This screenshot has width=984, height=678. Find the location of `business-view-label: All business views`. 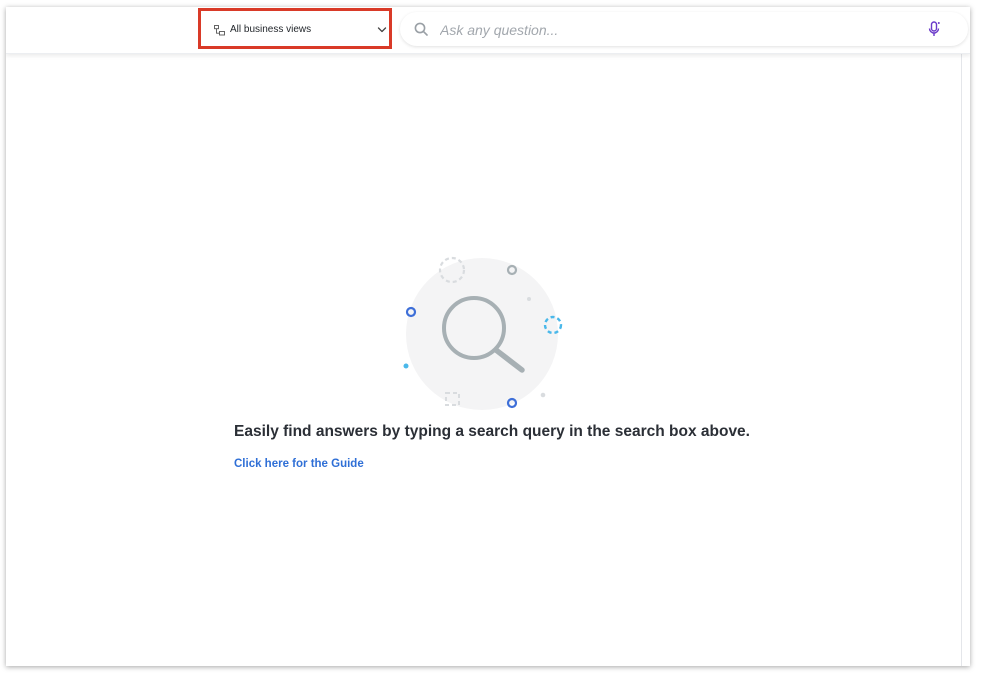

business-view-label: All business views is located at coordinates (271, 29).